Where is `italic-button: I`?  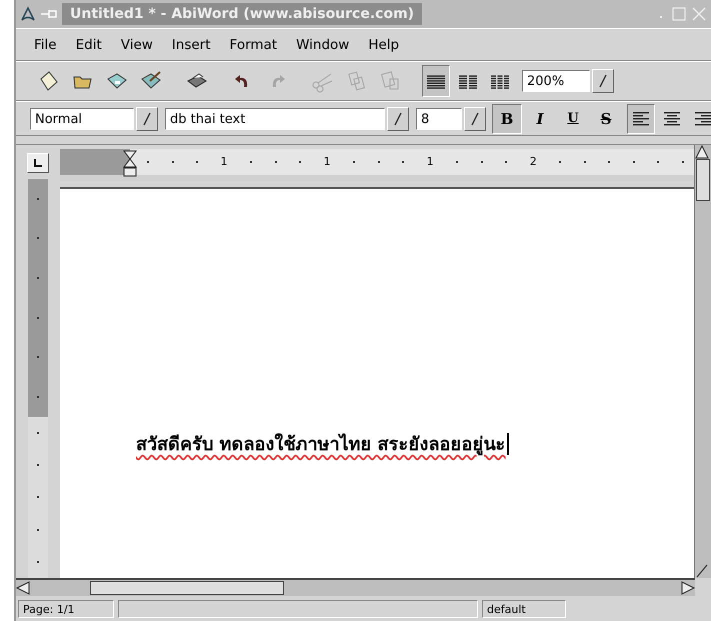
italic-button: I is located at coordinates (540, 119).